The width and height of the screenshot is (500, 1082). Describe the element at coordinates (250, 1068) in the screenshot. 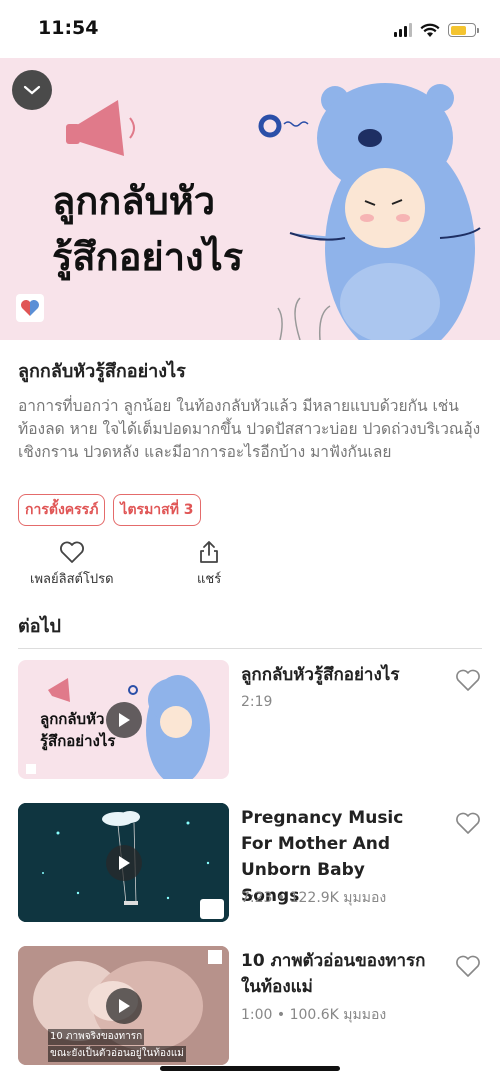

I see `home-indicator` at that location.